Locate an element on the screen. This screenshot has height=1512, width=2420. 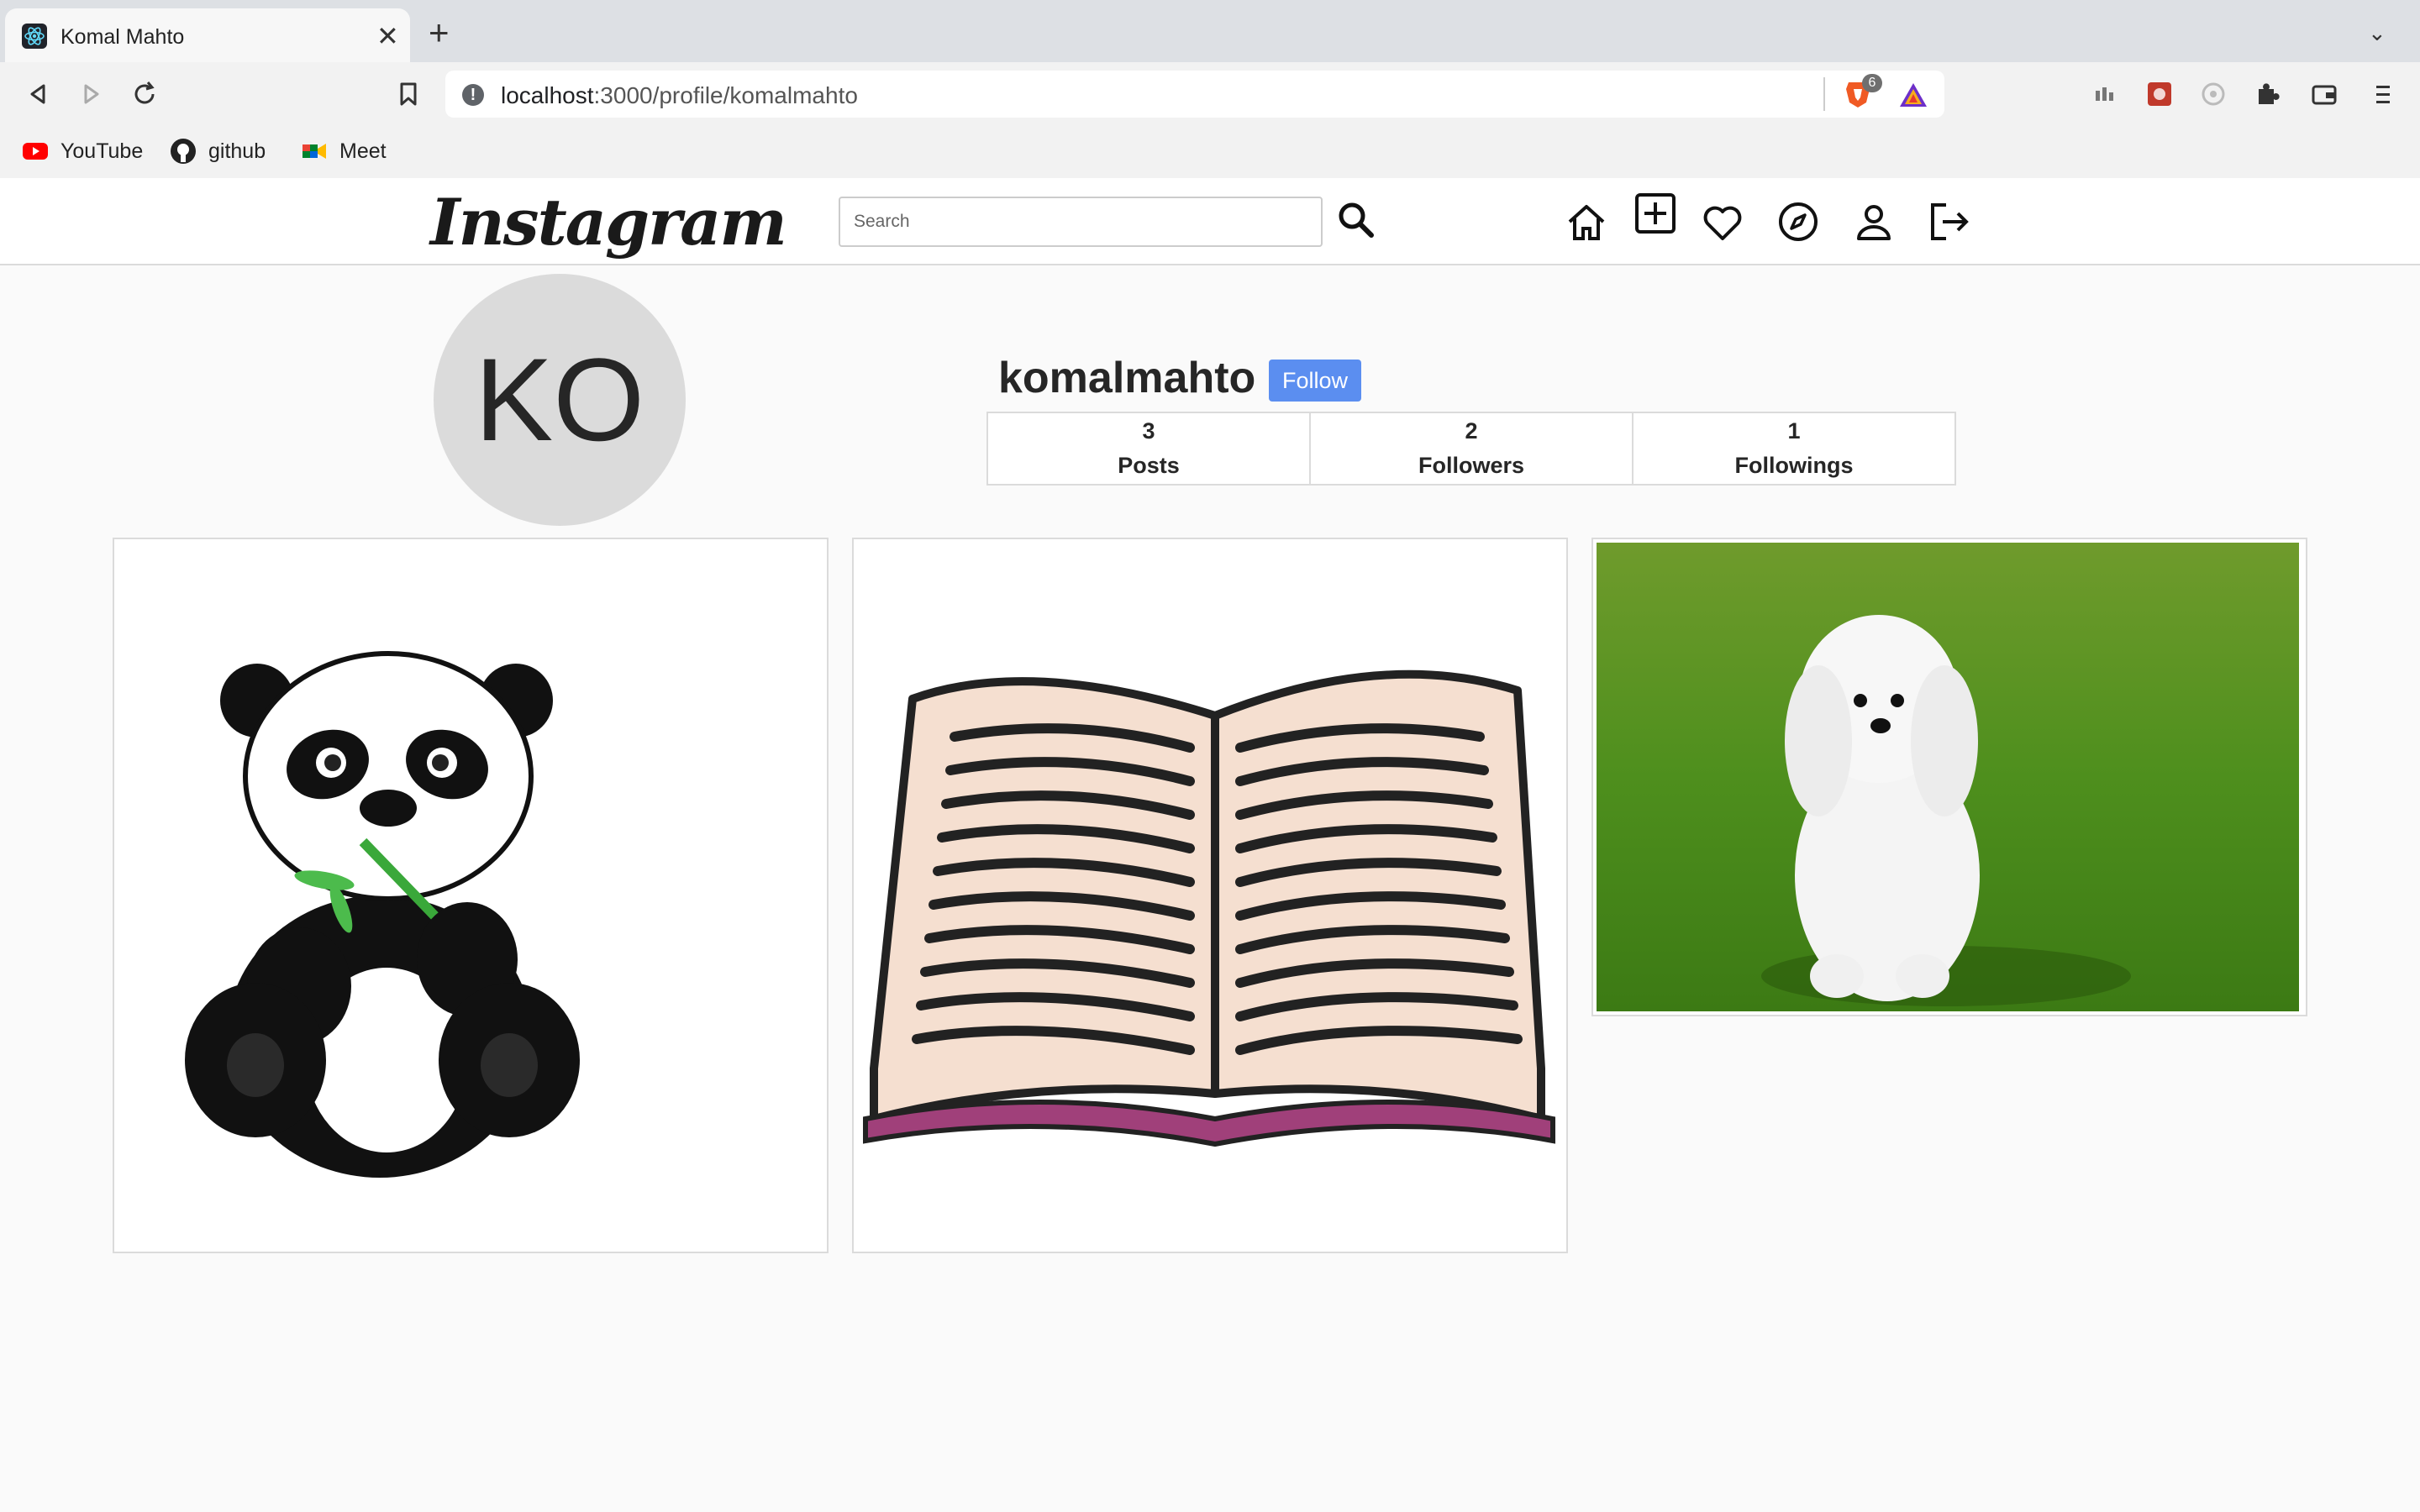
stat-value: 2 is located at coordinates (1471, 431).